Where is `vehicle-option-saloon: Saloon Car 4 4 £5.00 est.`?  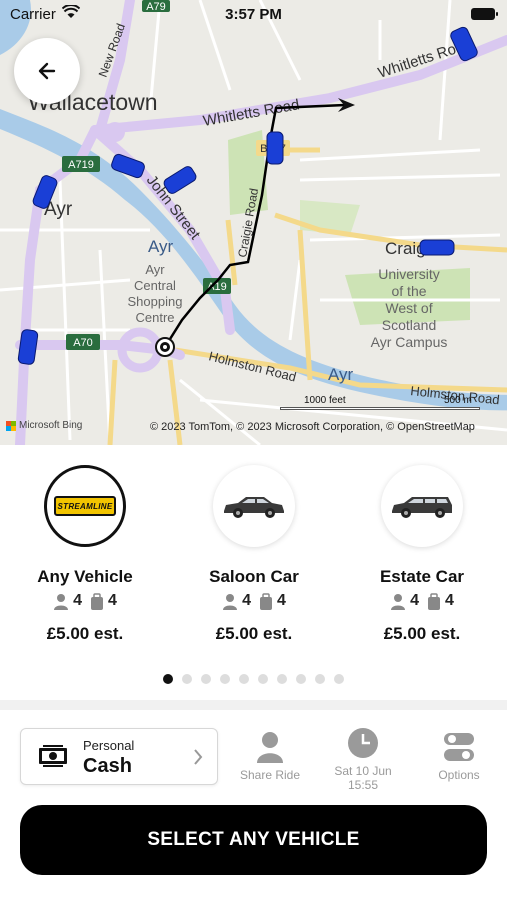 vehicle-option-saloon: Saloon Car 4 4 £5.00 est. is located at coordinates (254, 554).